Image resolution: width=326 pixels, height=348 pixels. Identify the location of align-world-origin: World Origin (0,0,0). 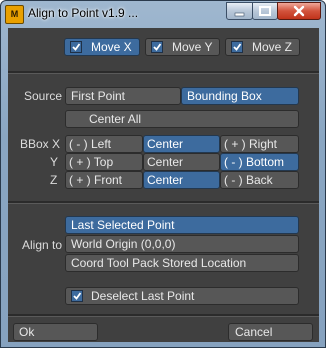
(182, 244).